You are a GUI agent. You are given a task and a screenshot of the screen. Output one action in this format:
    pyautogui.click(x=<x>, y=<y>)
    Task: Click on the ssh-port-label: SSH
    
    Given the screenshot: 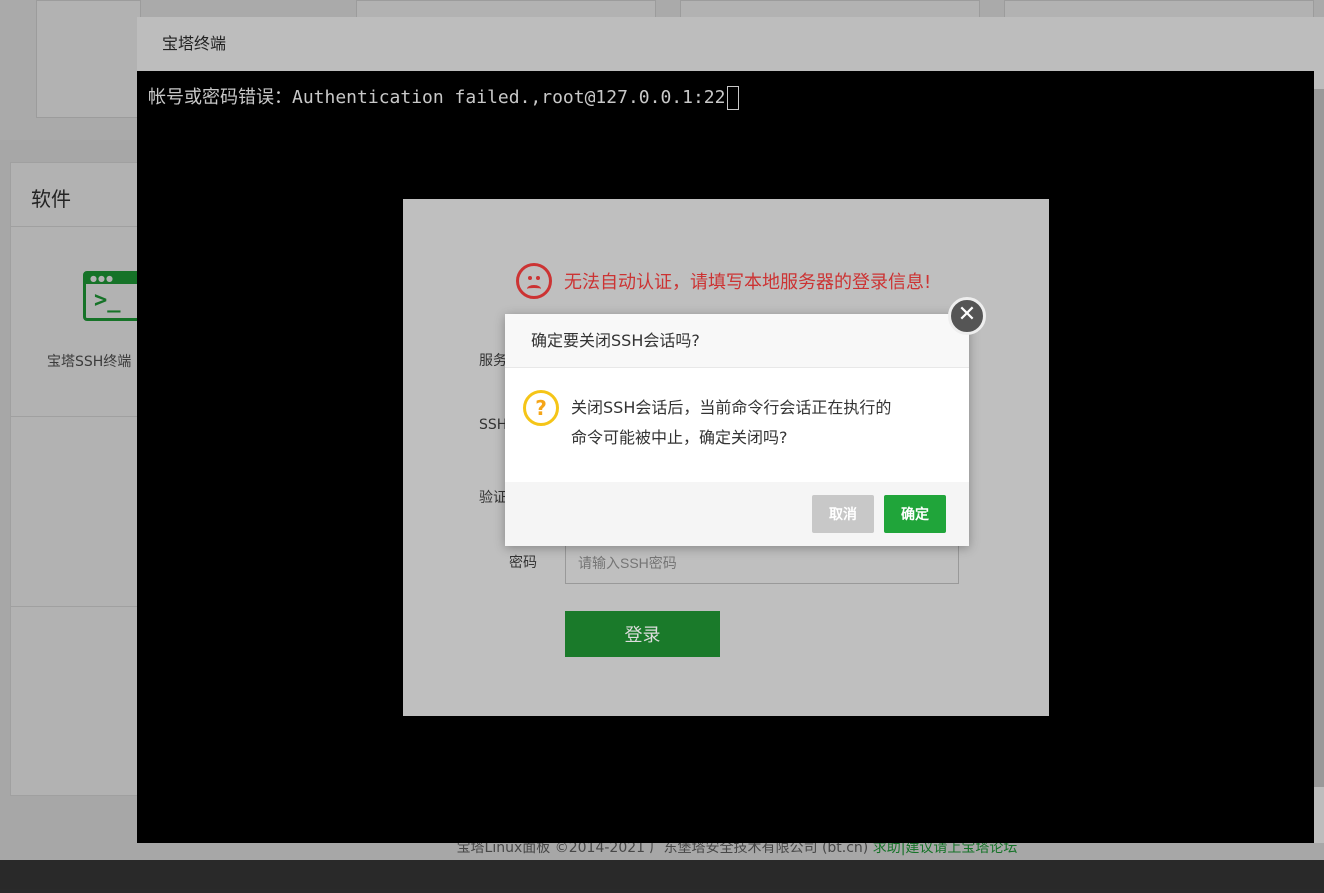 What is the action you would take?
    pyautogui.click(x=493, y=425)
    